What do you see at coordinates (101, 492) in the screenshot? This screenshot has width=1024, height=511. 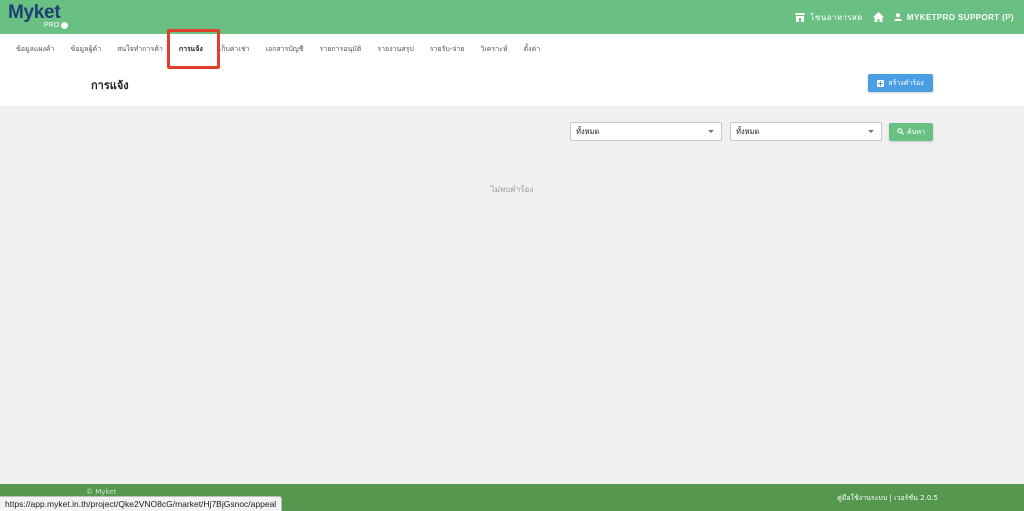 I see `footer-copyright: © Myket` at bounding box center [101, 492].